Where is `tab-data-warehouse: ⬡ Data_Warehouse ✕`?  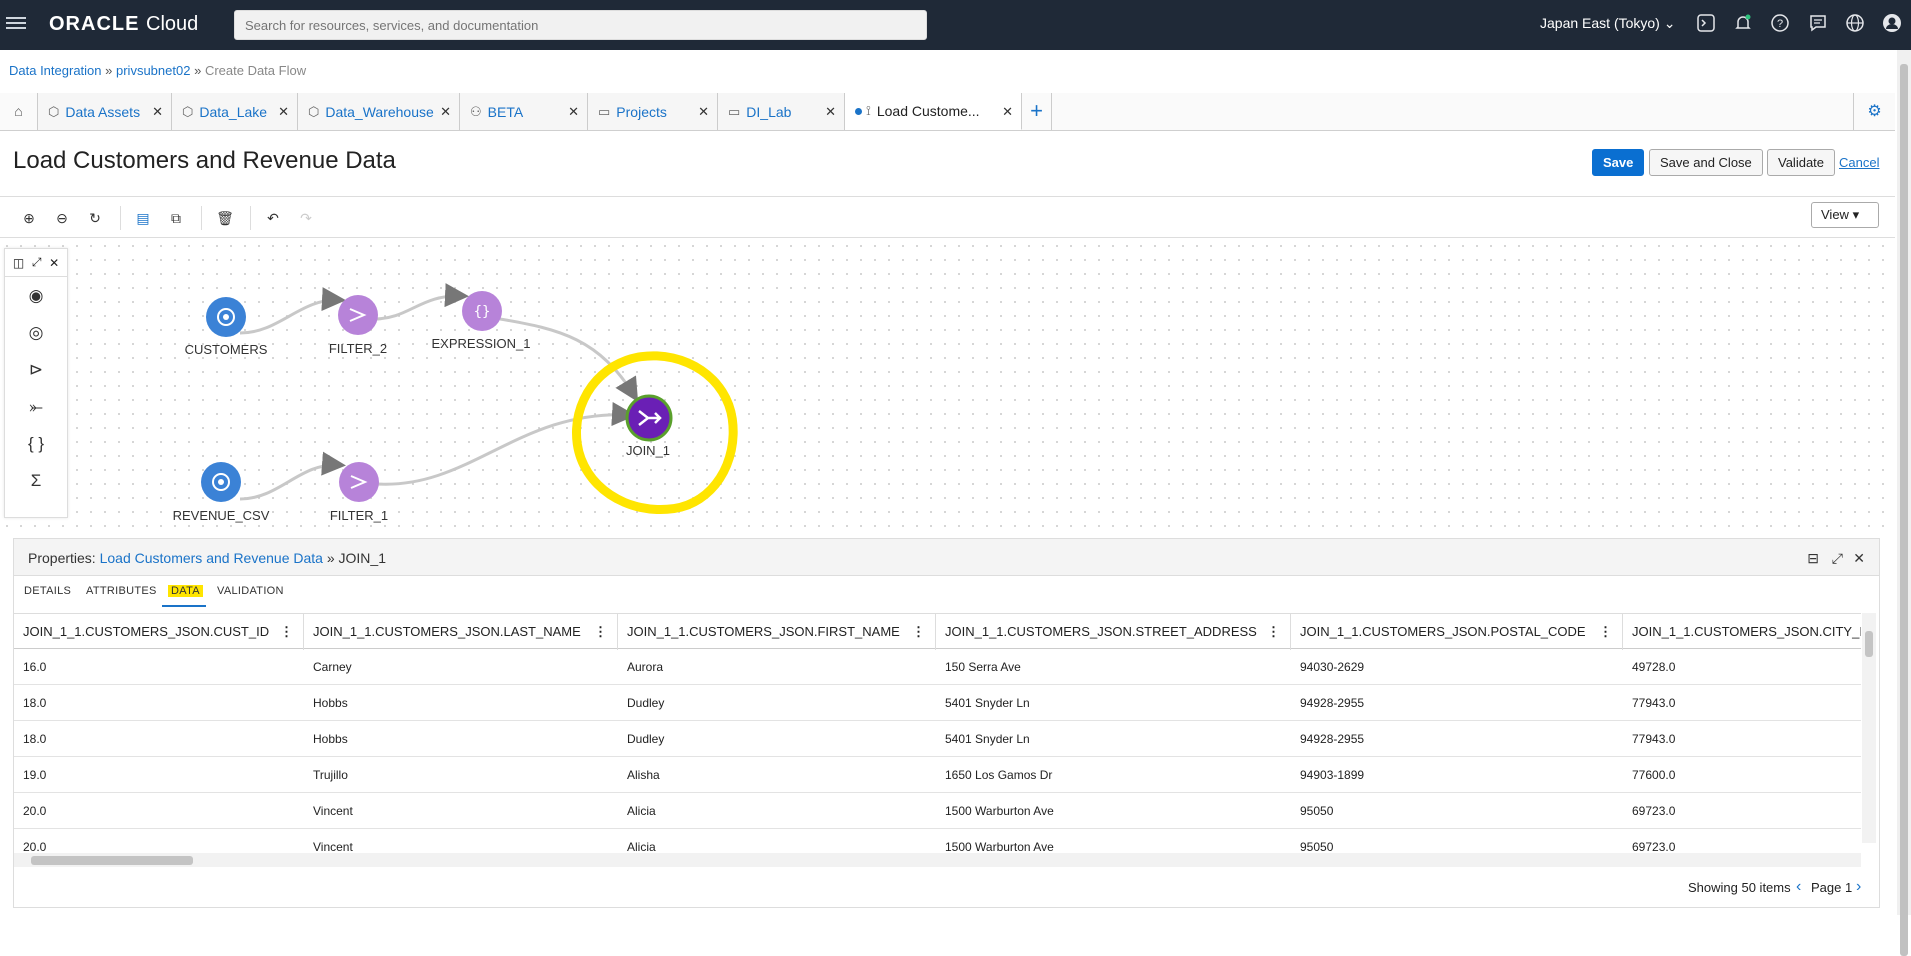 tab-data-warehouse: ⬡ Data_Warehouse ✕ is located at coordinates (379, 111).